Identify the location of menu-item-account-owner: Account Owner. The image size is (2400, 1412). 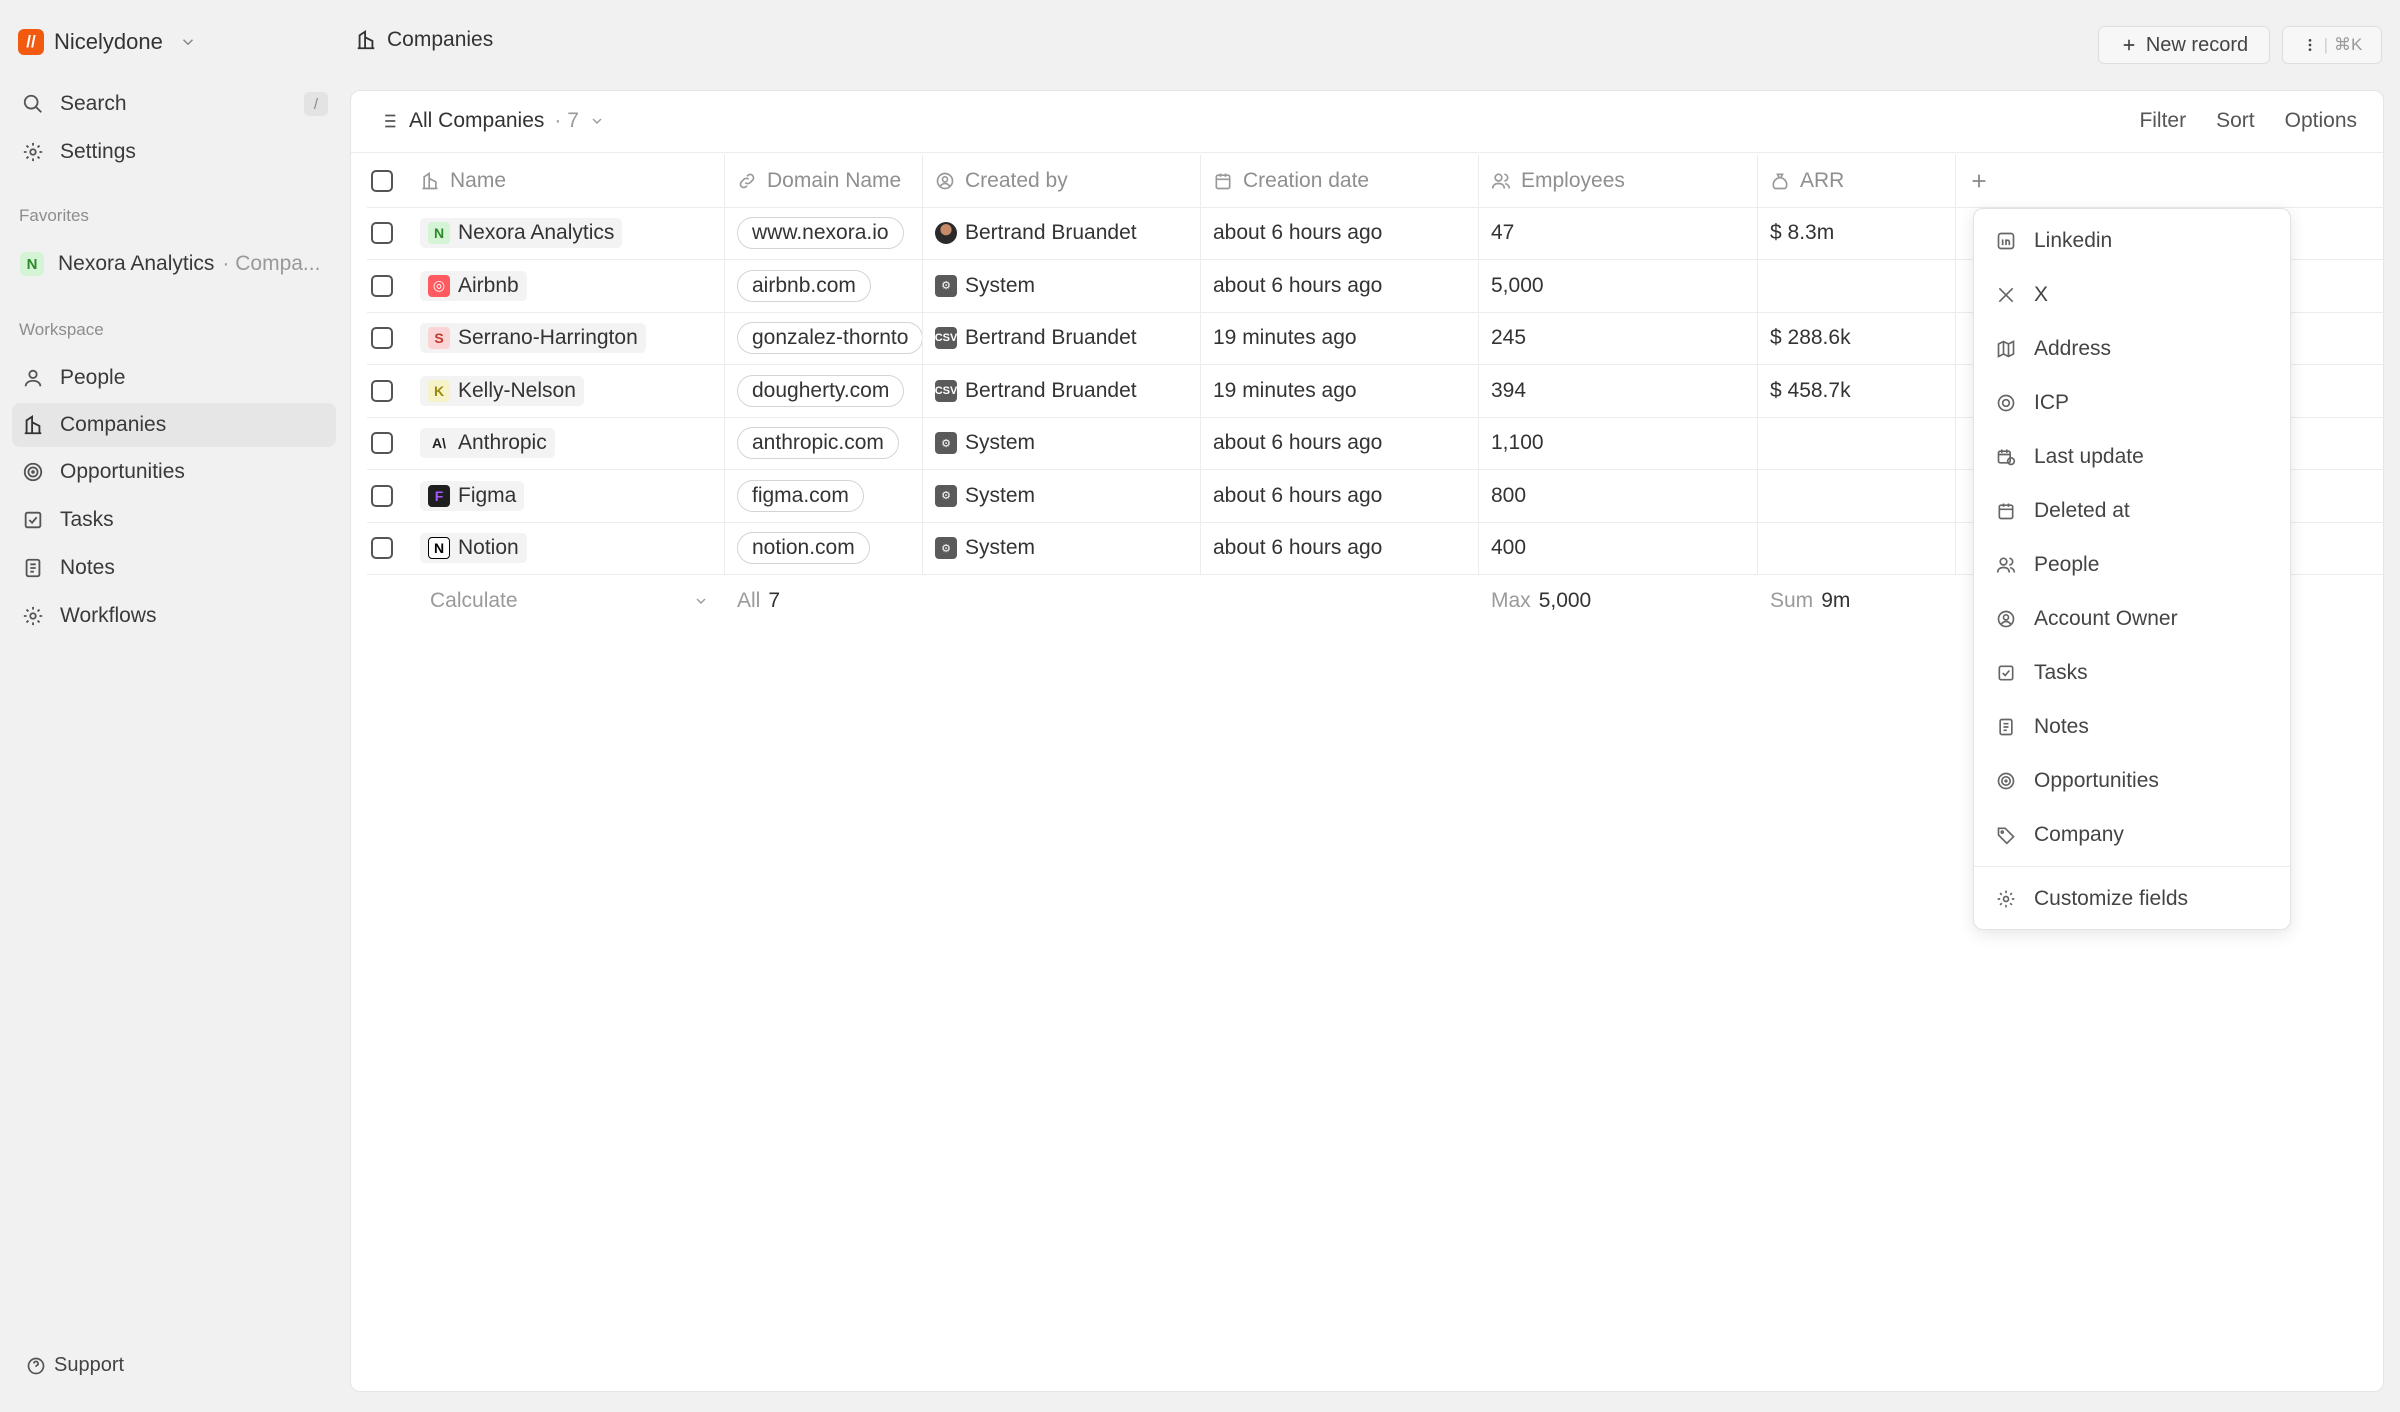
(2133, 619).